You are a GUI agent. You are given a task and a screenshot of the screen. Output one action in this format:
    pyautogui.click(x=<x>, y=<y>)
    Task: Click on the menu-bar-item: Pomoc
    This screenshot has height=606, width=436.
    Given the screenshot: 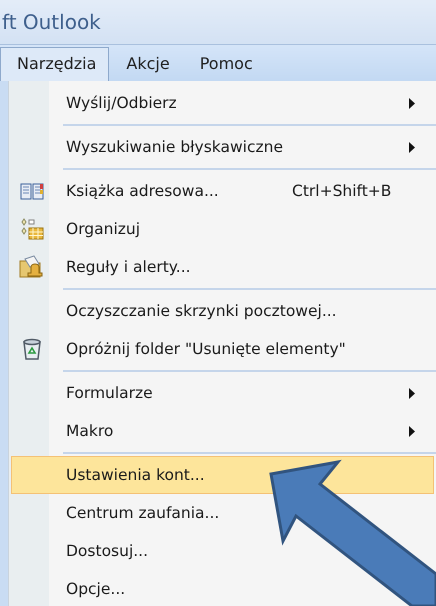 What is the action you would take?
    pyautogui.click(x=226, y=64)
    